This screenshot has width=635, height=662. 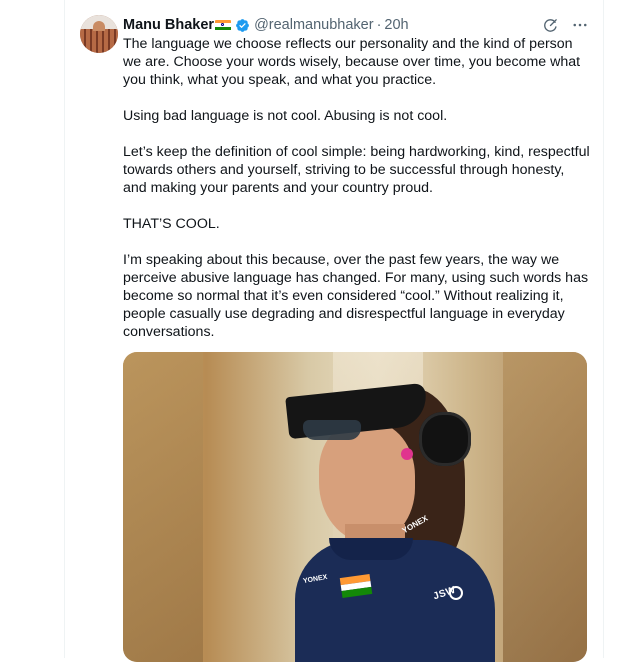 What do you see at coordinates (99, 41) in the screenshot?
I see `avatar-building` at bounding box center [99, 41].